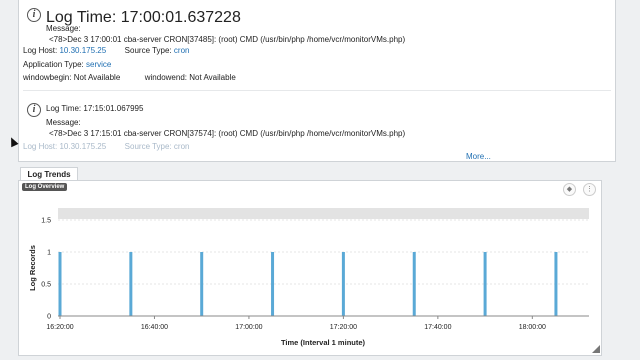 The image size is (640, 360). I want to click on y-tick-label: 0, so click(49, 317).